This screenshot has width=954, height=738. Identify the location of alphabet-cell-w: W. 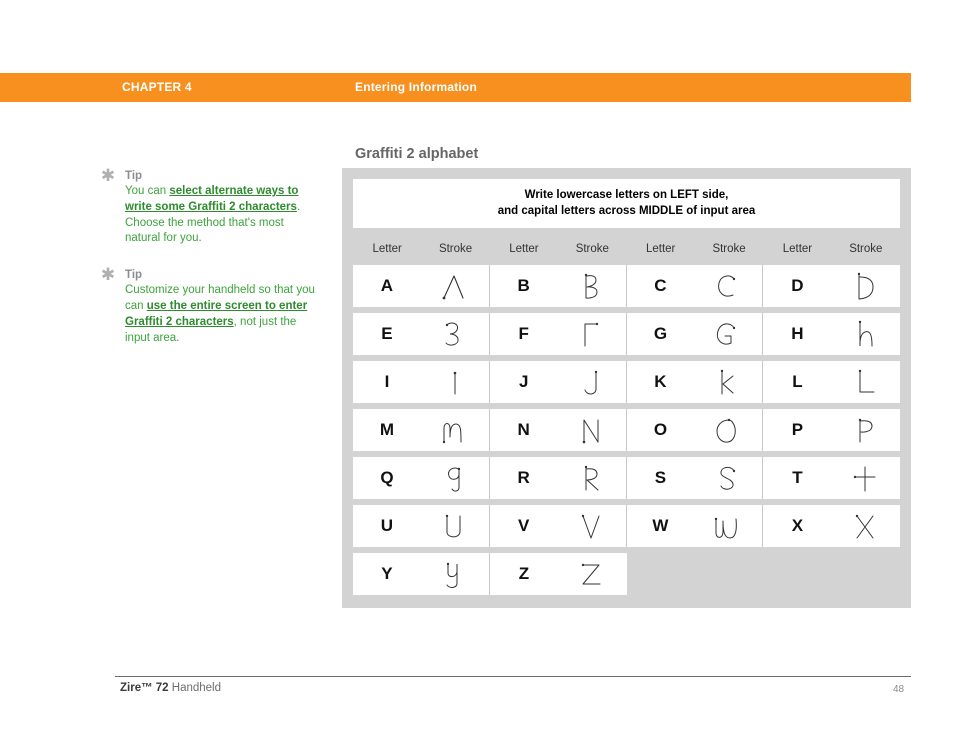
(695, 526).